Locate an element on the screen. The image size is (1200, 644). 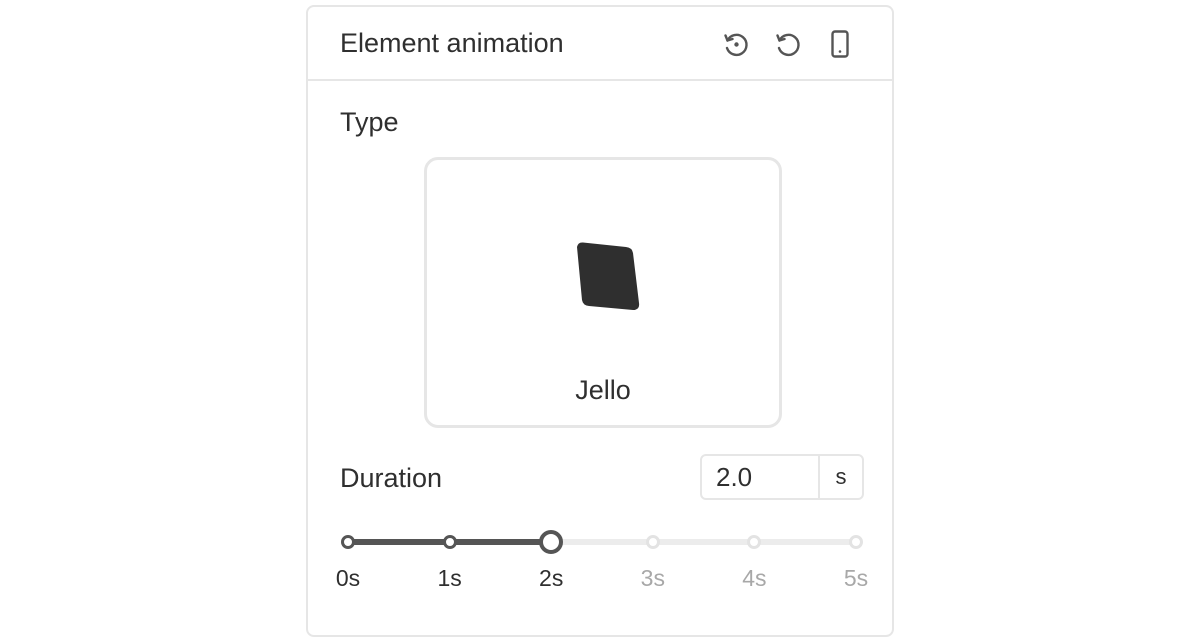
slider-tick-label: 2s is located at coordinates (551, 578).